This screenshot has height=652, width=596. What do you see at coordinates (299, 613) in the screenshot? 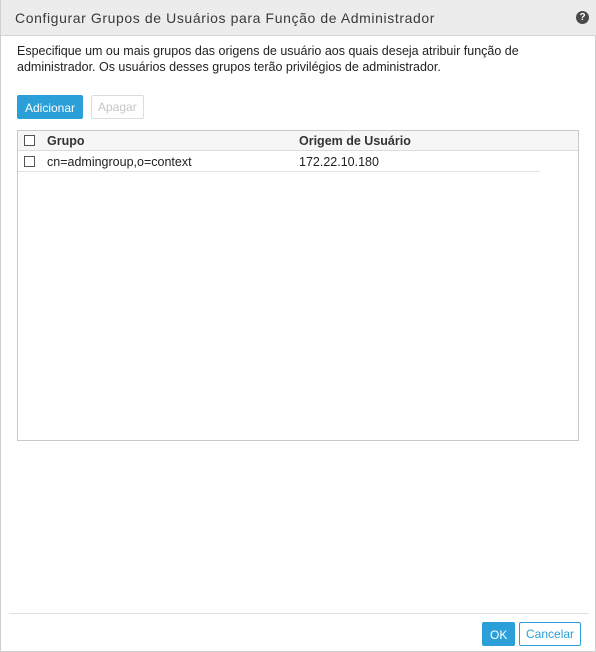
I see `footer-divider` at bounding box center [299, 613].